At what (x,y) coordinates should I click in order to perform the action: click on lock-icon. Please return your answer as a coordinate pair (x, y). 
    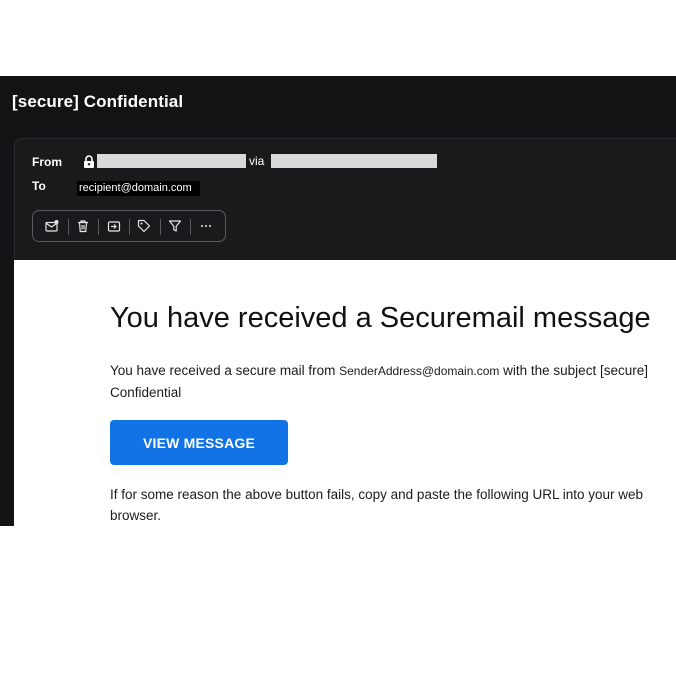
    Looking at the image, I should click on (89, 161).